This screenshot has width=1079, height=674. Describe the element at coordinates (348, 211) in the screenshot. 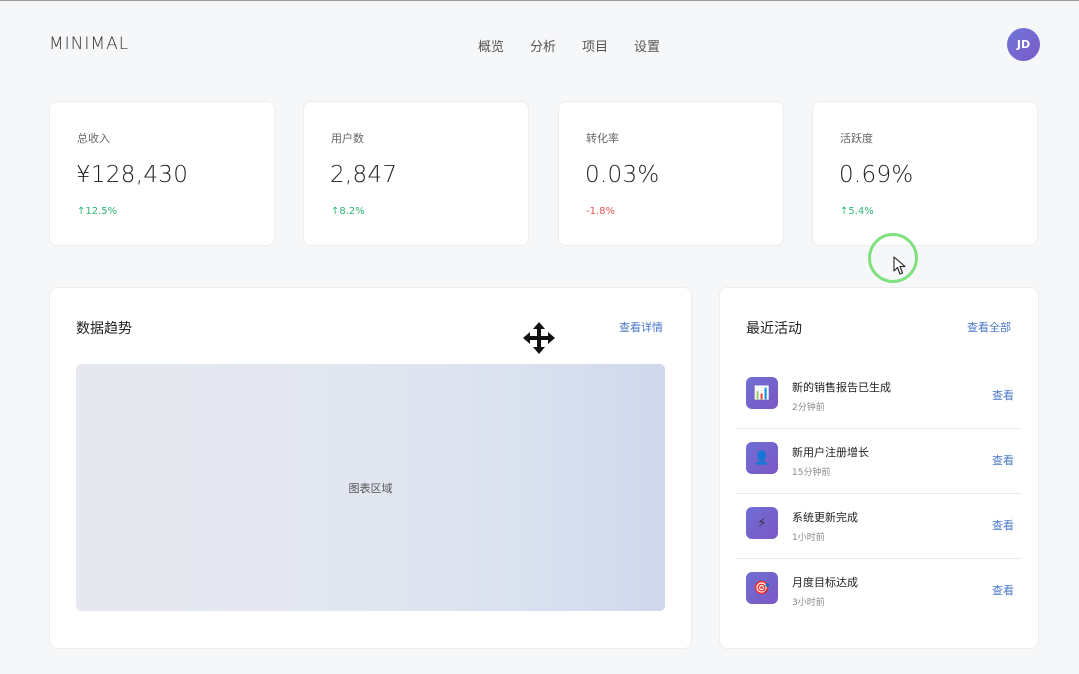

I see `stat-change: ↑8.2%` at that location.